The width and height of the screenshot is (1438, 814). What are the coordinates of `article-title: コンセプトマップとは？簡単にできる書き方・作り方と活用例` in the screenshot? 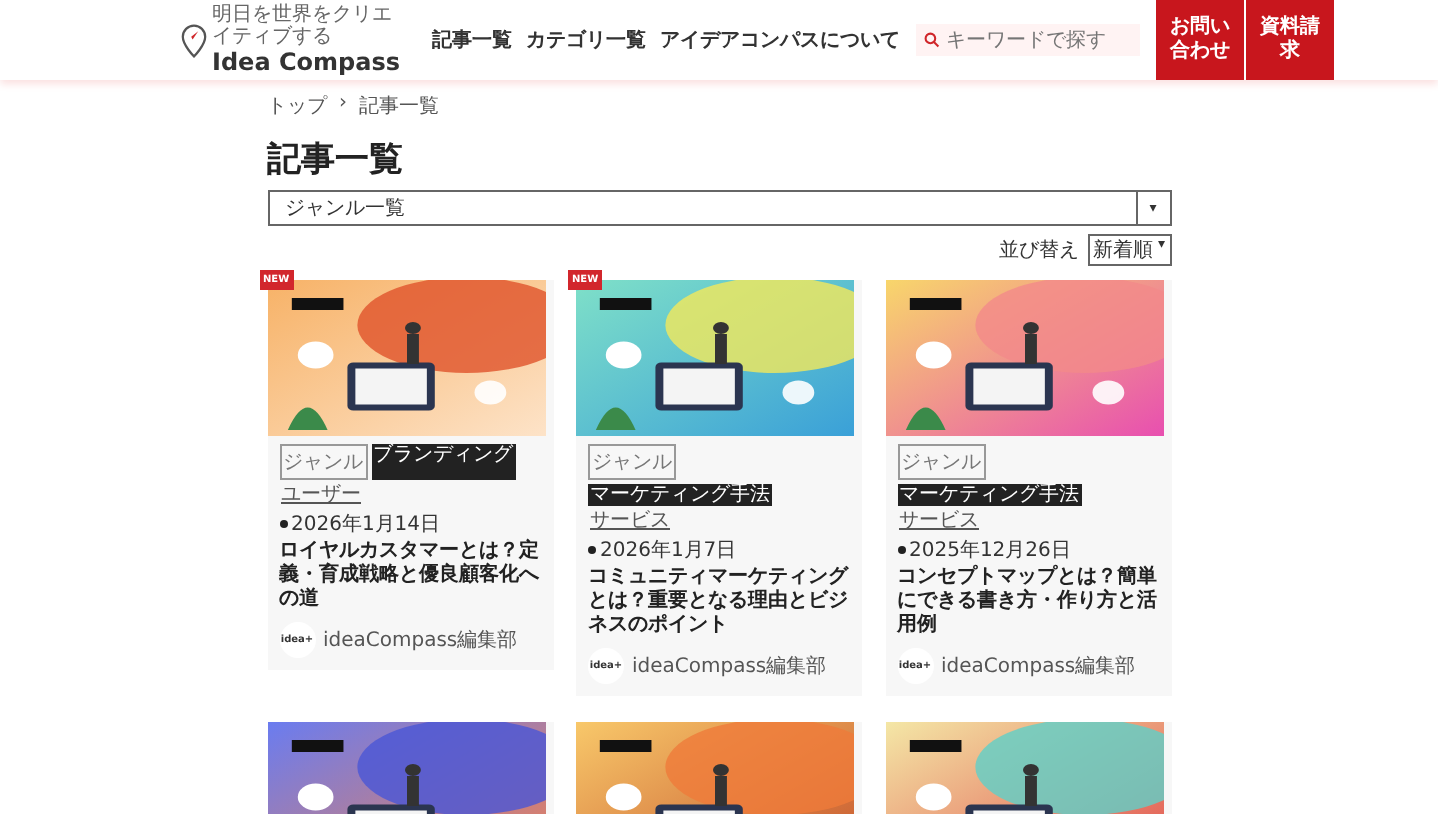 It's located at (1028, 602).